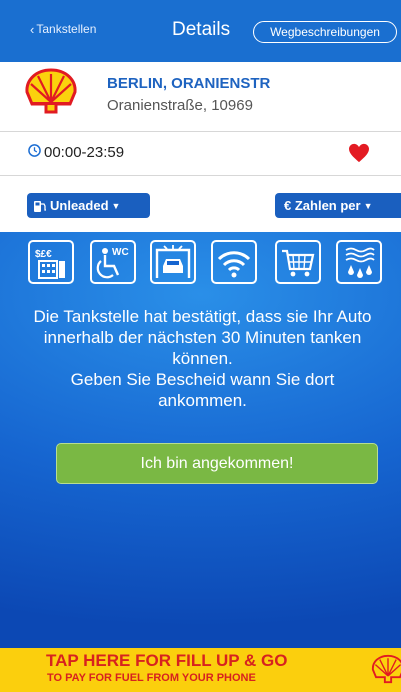 The height and width of the screenshot is (692, 401). What do you see at coordinates (359, 262) in the screenshot?
I see `water-icon` at bounding box center [359, 262].